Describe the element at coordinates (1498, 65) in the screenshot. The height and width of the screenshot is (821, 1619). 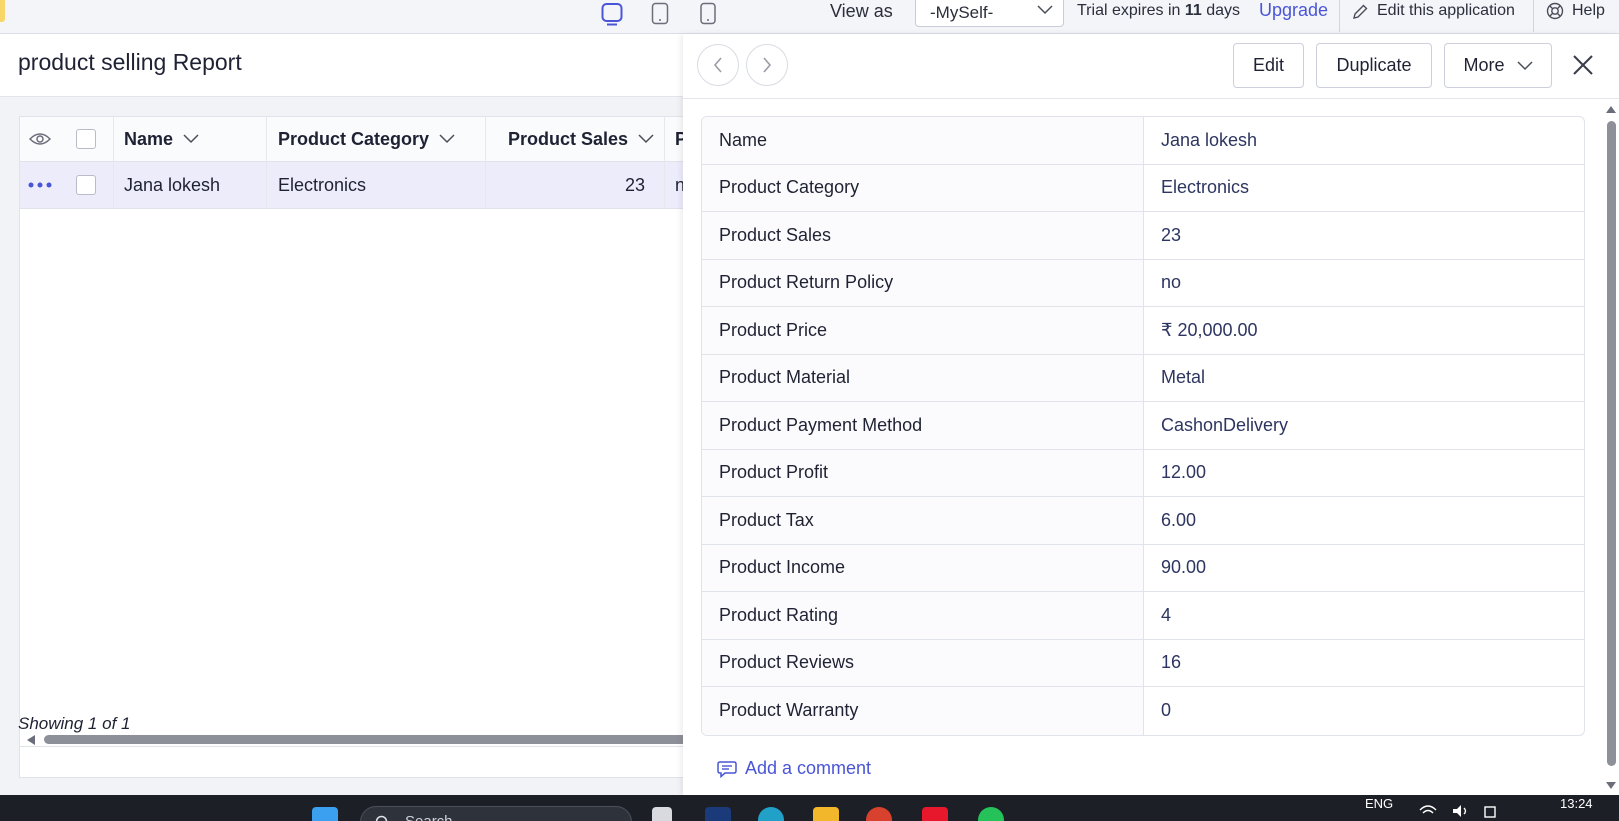
I see `more-button: More` at that location.